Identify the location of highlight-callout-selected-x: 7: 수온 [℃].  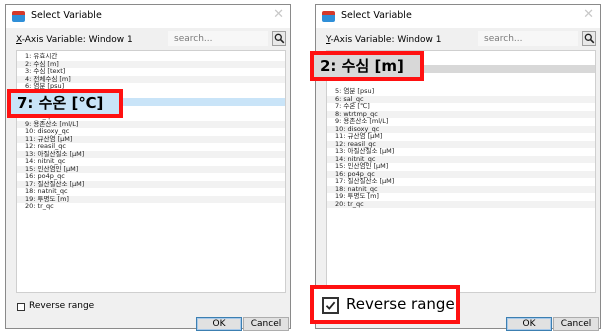
(65, 103).